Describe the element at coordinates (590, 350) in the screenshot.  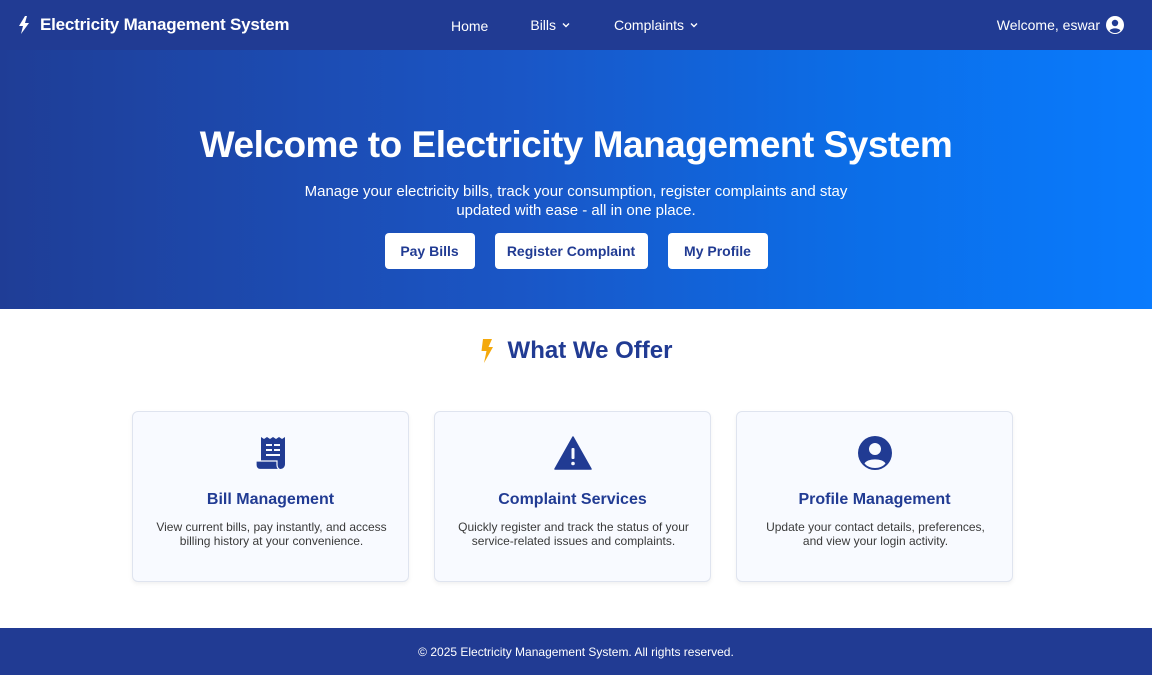
I see `section-title: What We Offer` at that location.